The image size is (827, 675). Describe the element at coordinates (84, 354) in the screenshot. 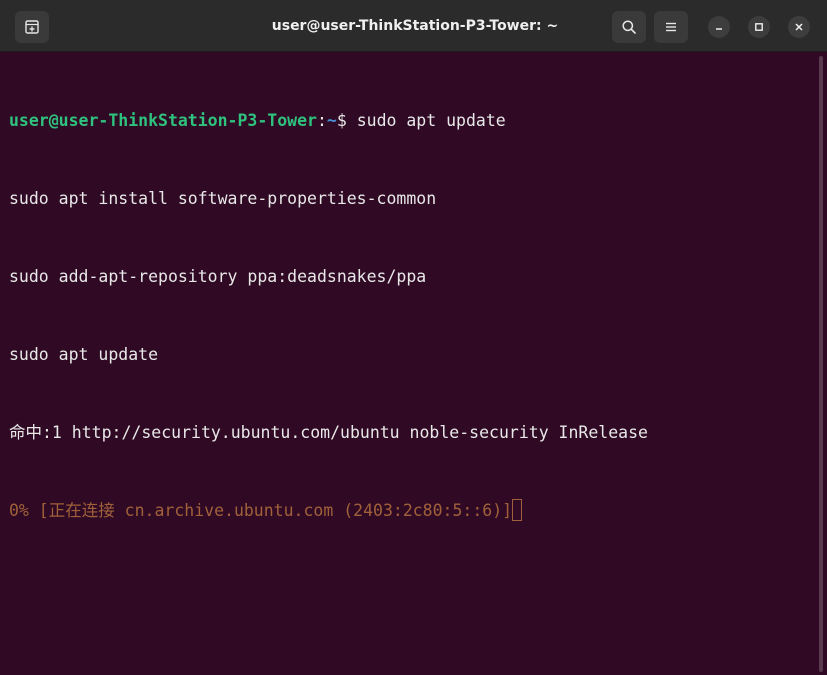

I see `output-line: sudo apt update` at that location.